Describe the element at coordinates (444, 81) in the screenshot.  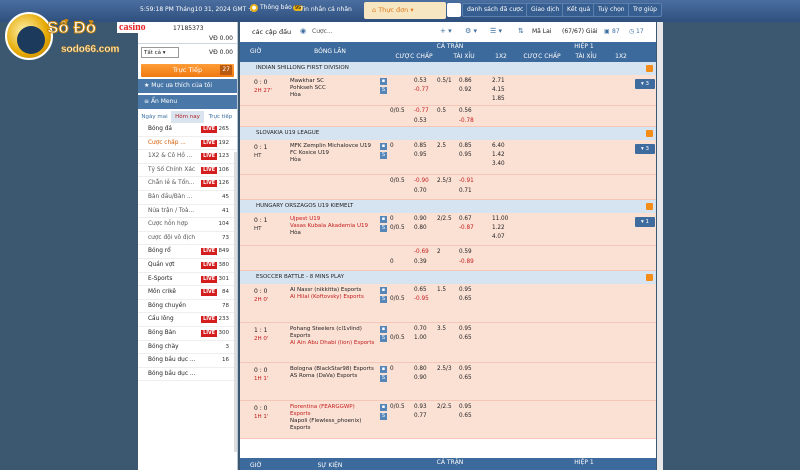
I see `odds-cell: 0.5/1` at that location.